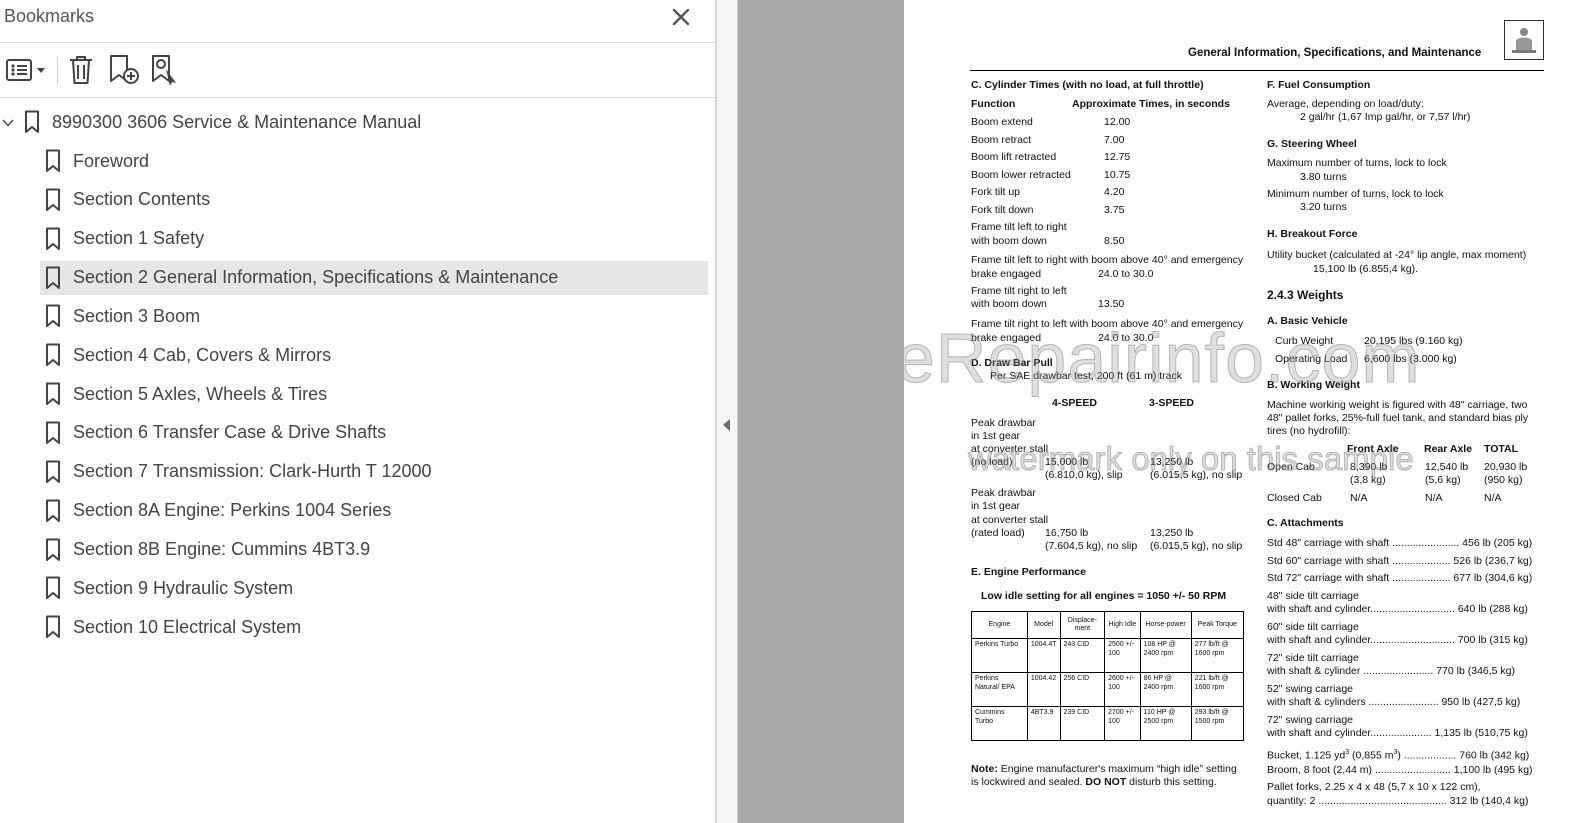 Image resolution: width=1576 pixels, height=823 pixels. Describe the element at coordinates (1357, 163) in the screenshot. I see `steering-text: Maximum number of turns, lock to lock` at that location.